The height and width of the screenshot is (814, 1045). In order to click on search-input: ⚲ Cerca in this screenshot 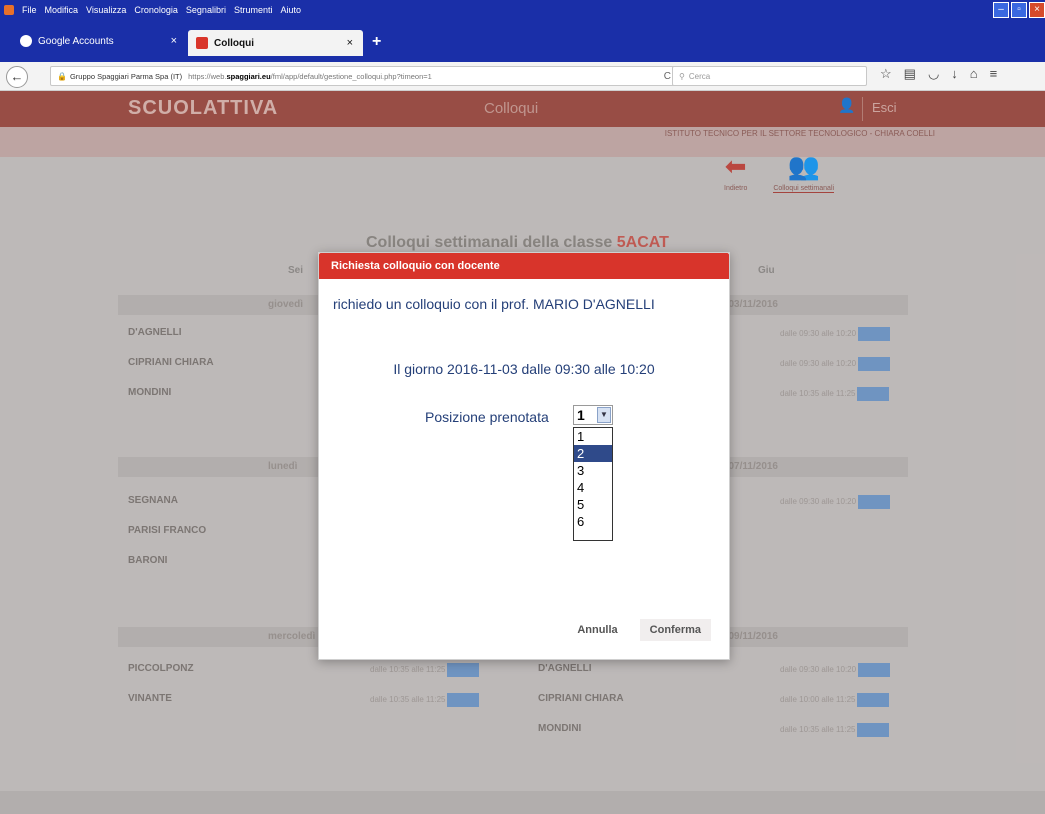, I will do `click(769, 76)`.